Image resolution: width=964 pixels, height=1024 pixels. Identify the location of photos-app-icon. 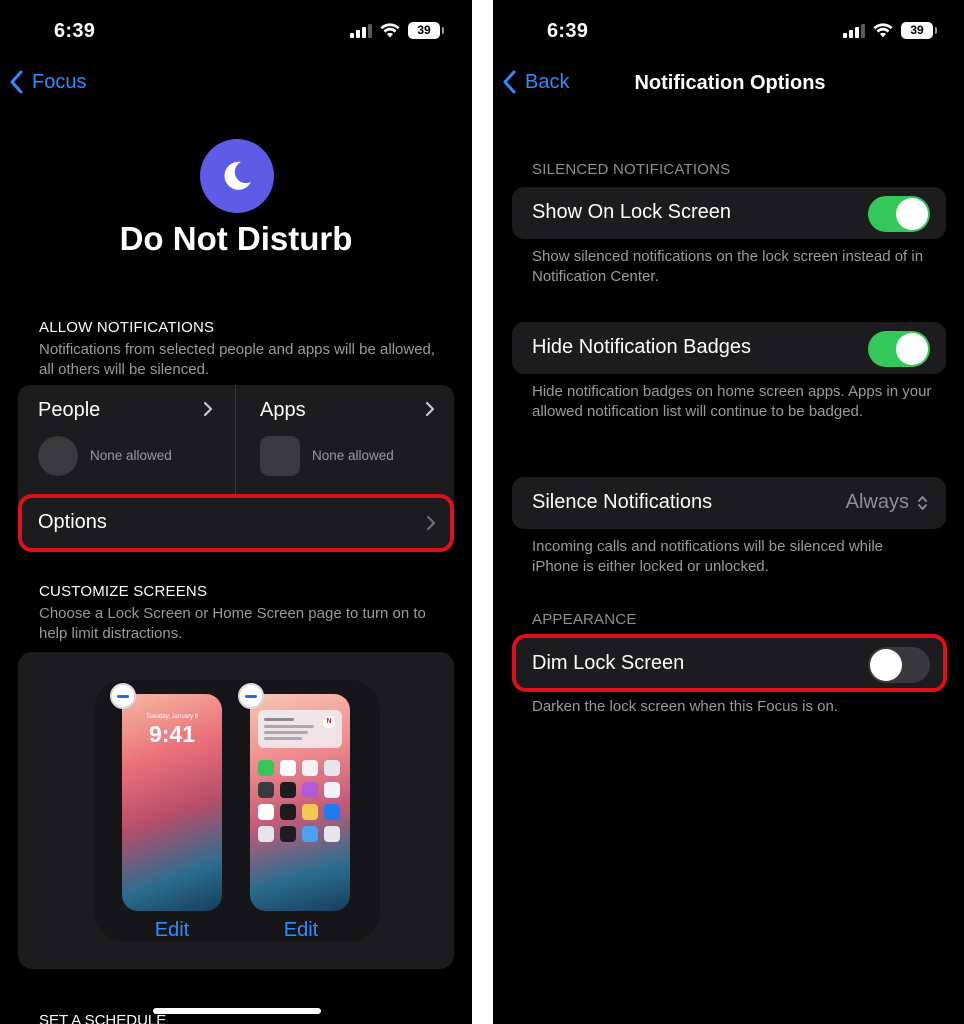
(310, 768).